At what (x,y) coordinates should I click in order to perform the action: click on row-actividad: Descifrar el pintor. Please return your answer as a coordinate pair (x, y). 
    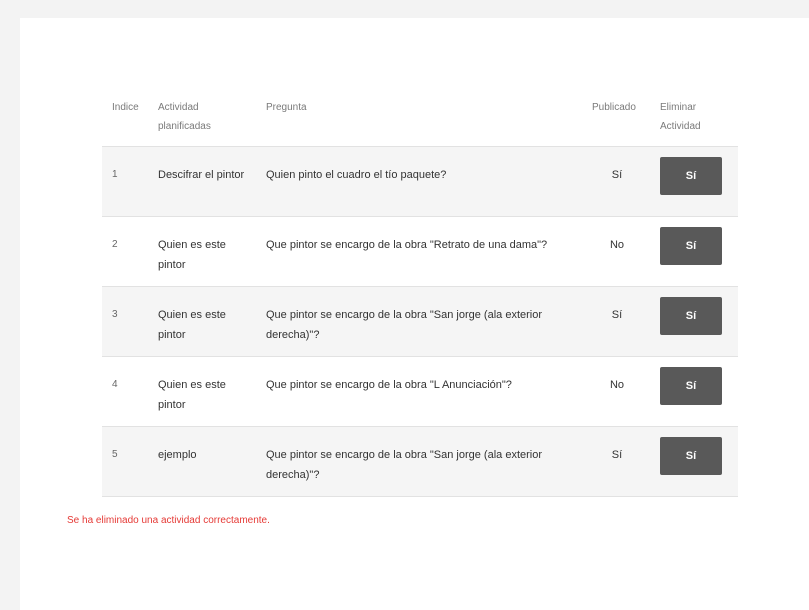
    Looking at the image, I should click on (201, 175).